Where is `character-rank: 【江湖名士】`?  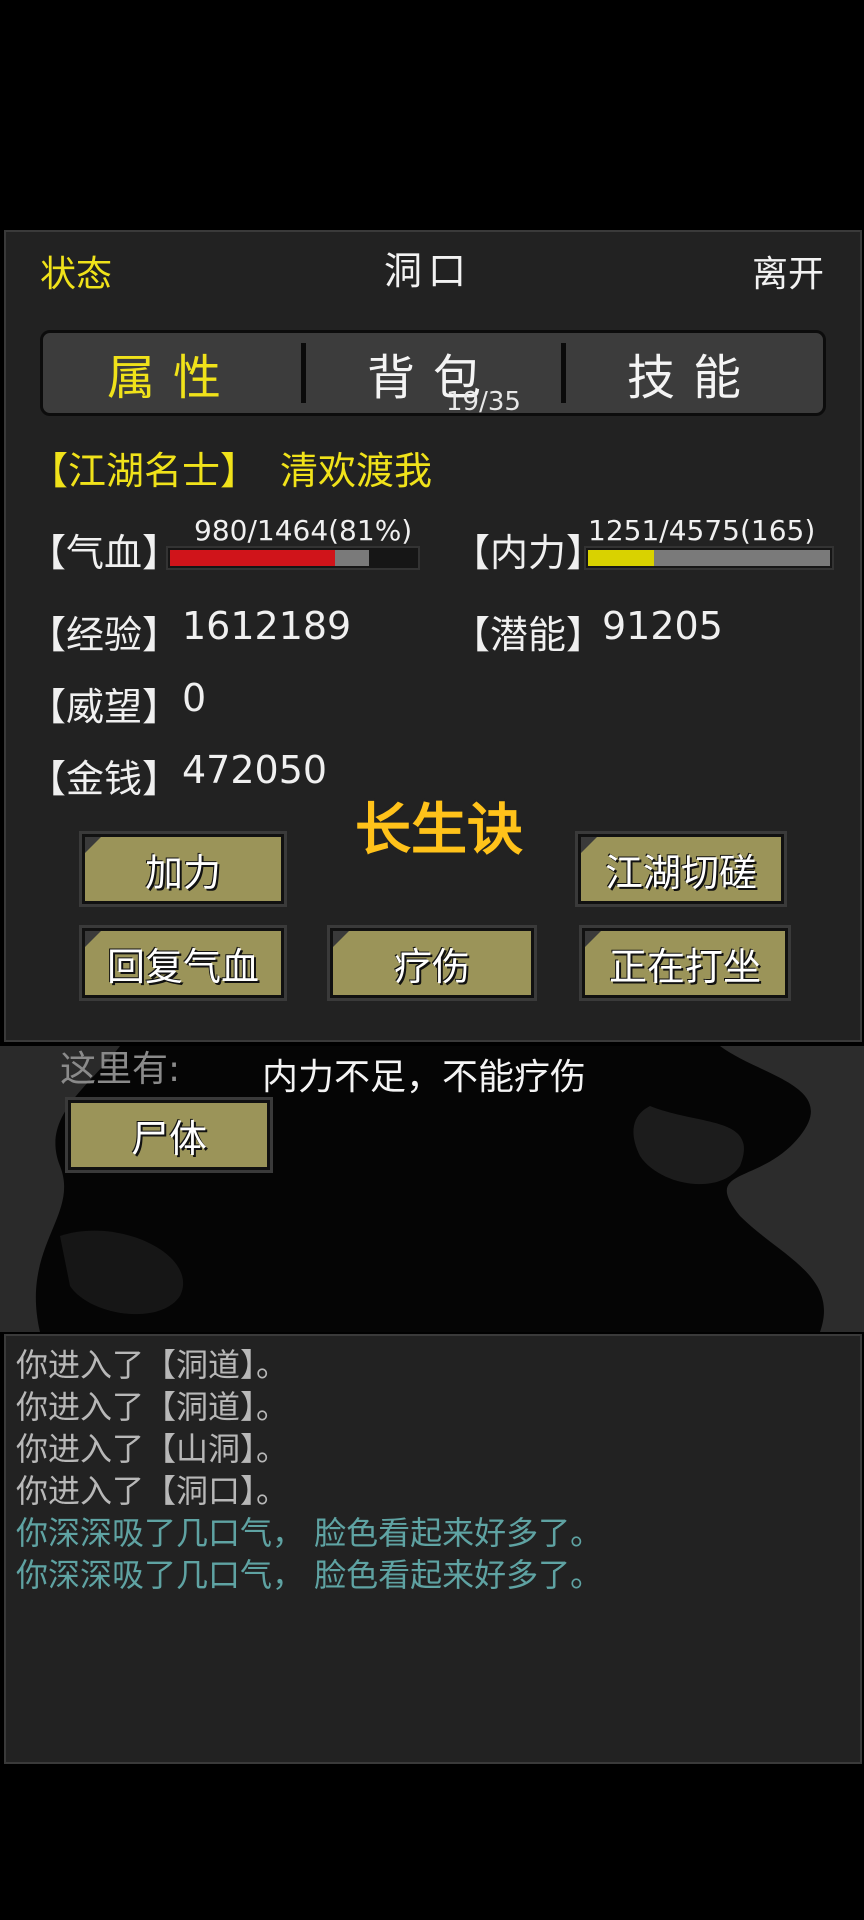 character-rank: 【江湖名士】 is located at coordinates (144, 471).